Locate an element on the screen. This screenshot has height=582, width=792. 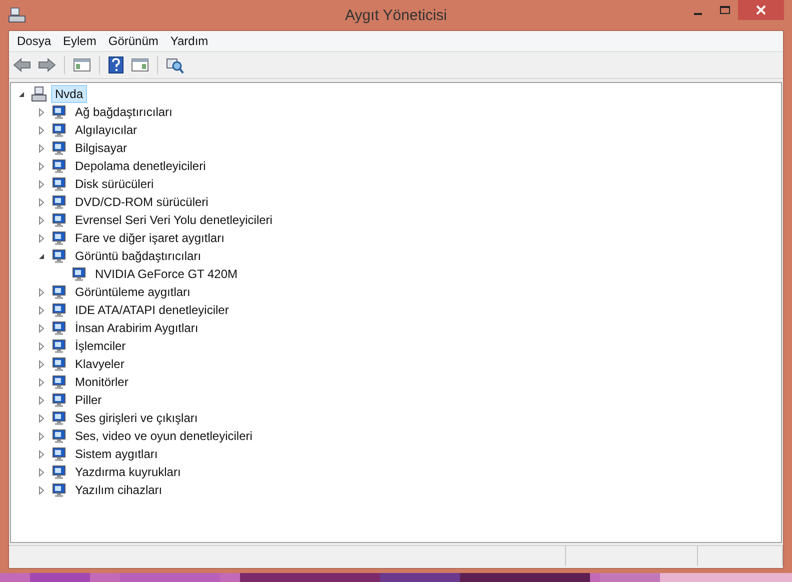
minimize-icon is located at coordinates (698, 14).